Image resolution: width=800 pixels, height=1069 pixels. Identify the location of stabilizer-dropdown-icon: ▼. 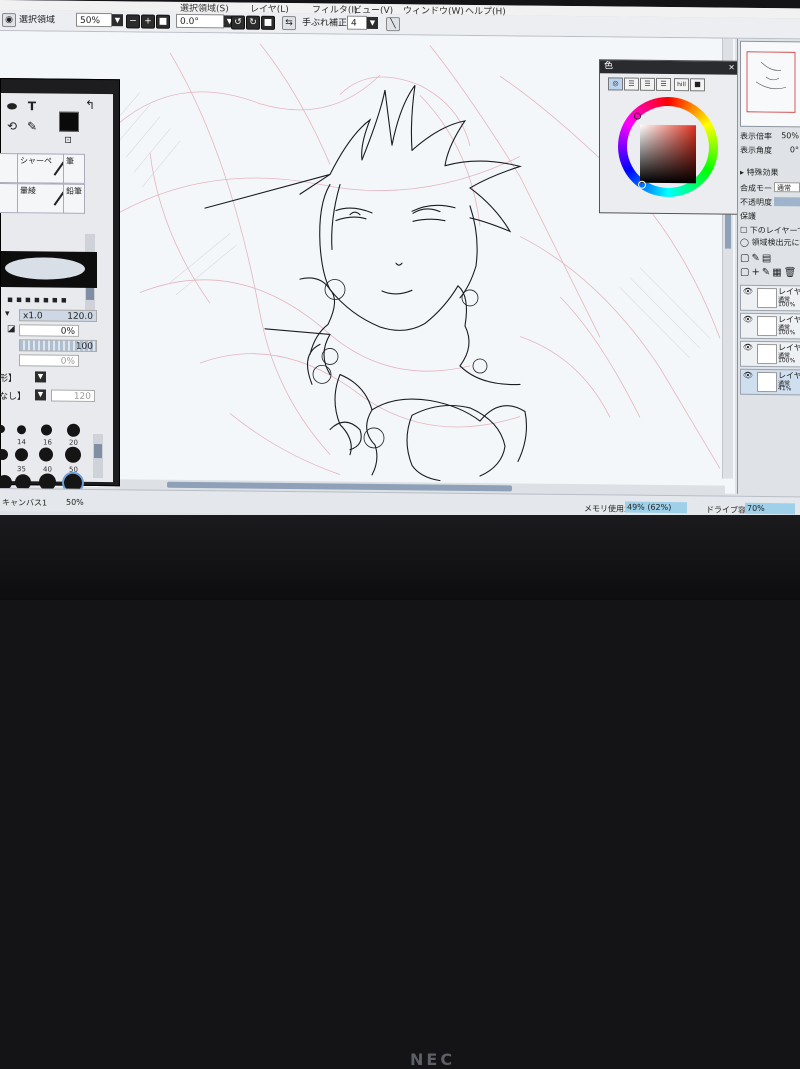
(372, 23).